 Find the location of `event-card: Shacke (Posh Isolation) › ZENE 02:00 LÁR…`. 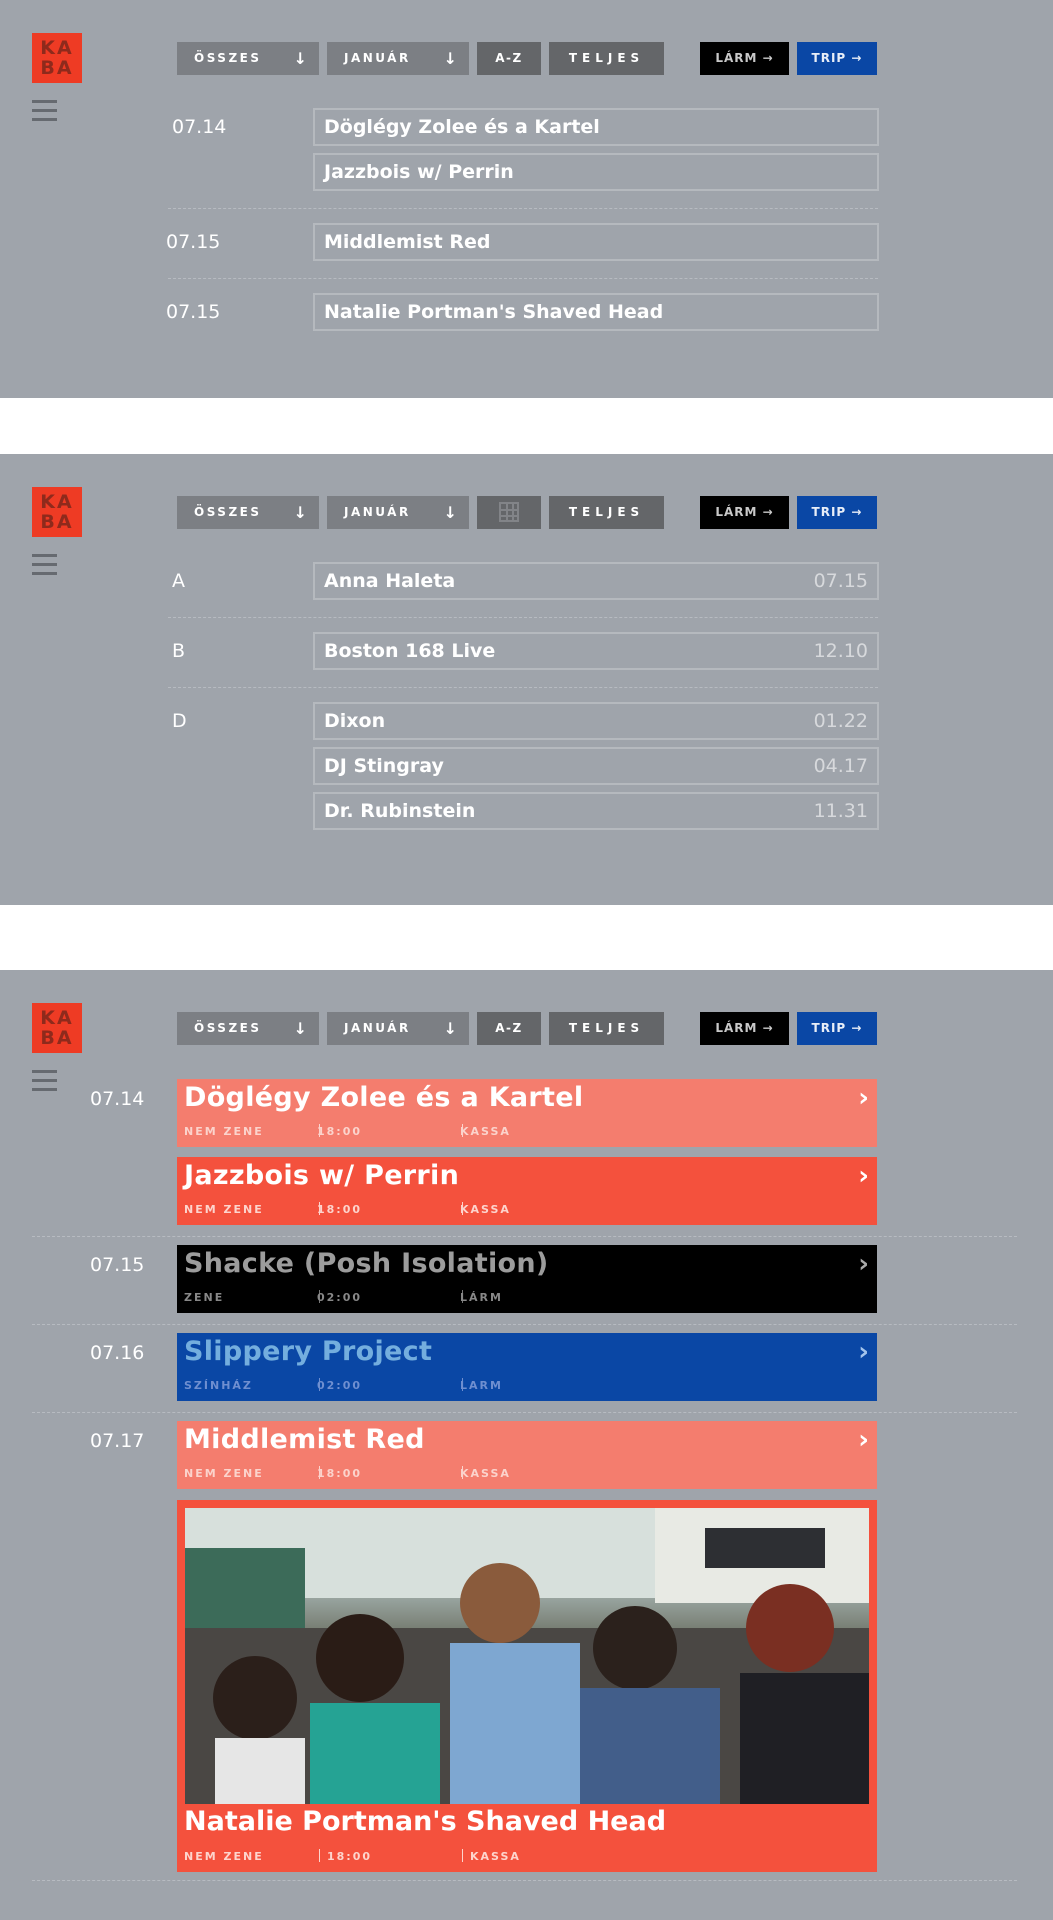

event-card: Shacke (Posh Isolation) › ZENE 02:00 LÁR… is located at coordinates (527, 1279).